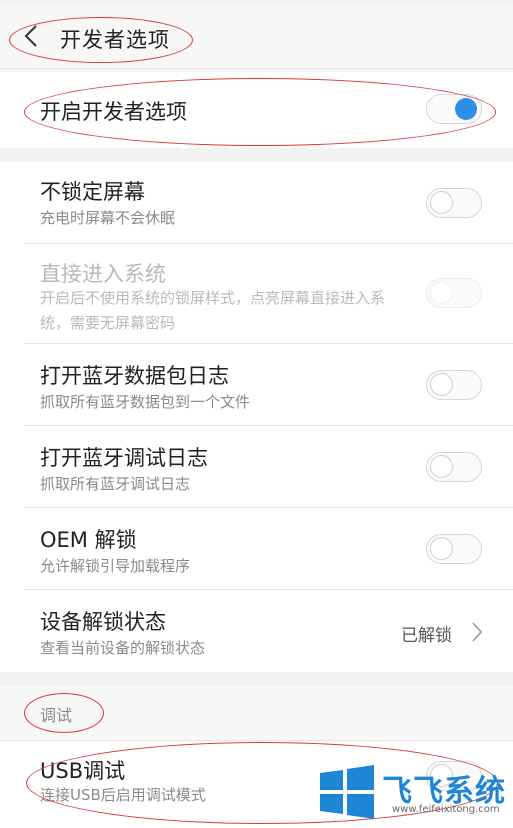 The height and width of the screenshot is (828, 513). What do you see at coordinates (347, 792) in the screenshot?
I see `windows-logo-icon` at bounding box center [347, 792].